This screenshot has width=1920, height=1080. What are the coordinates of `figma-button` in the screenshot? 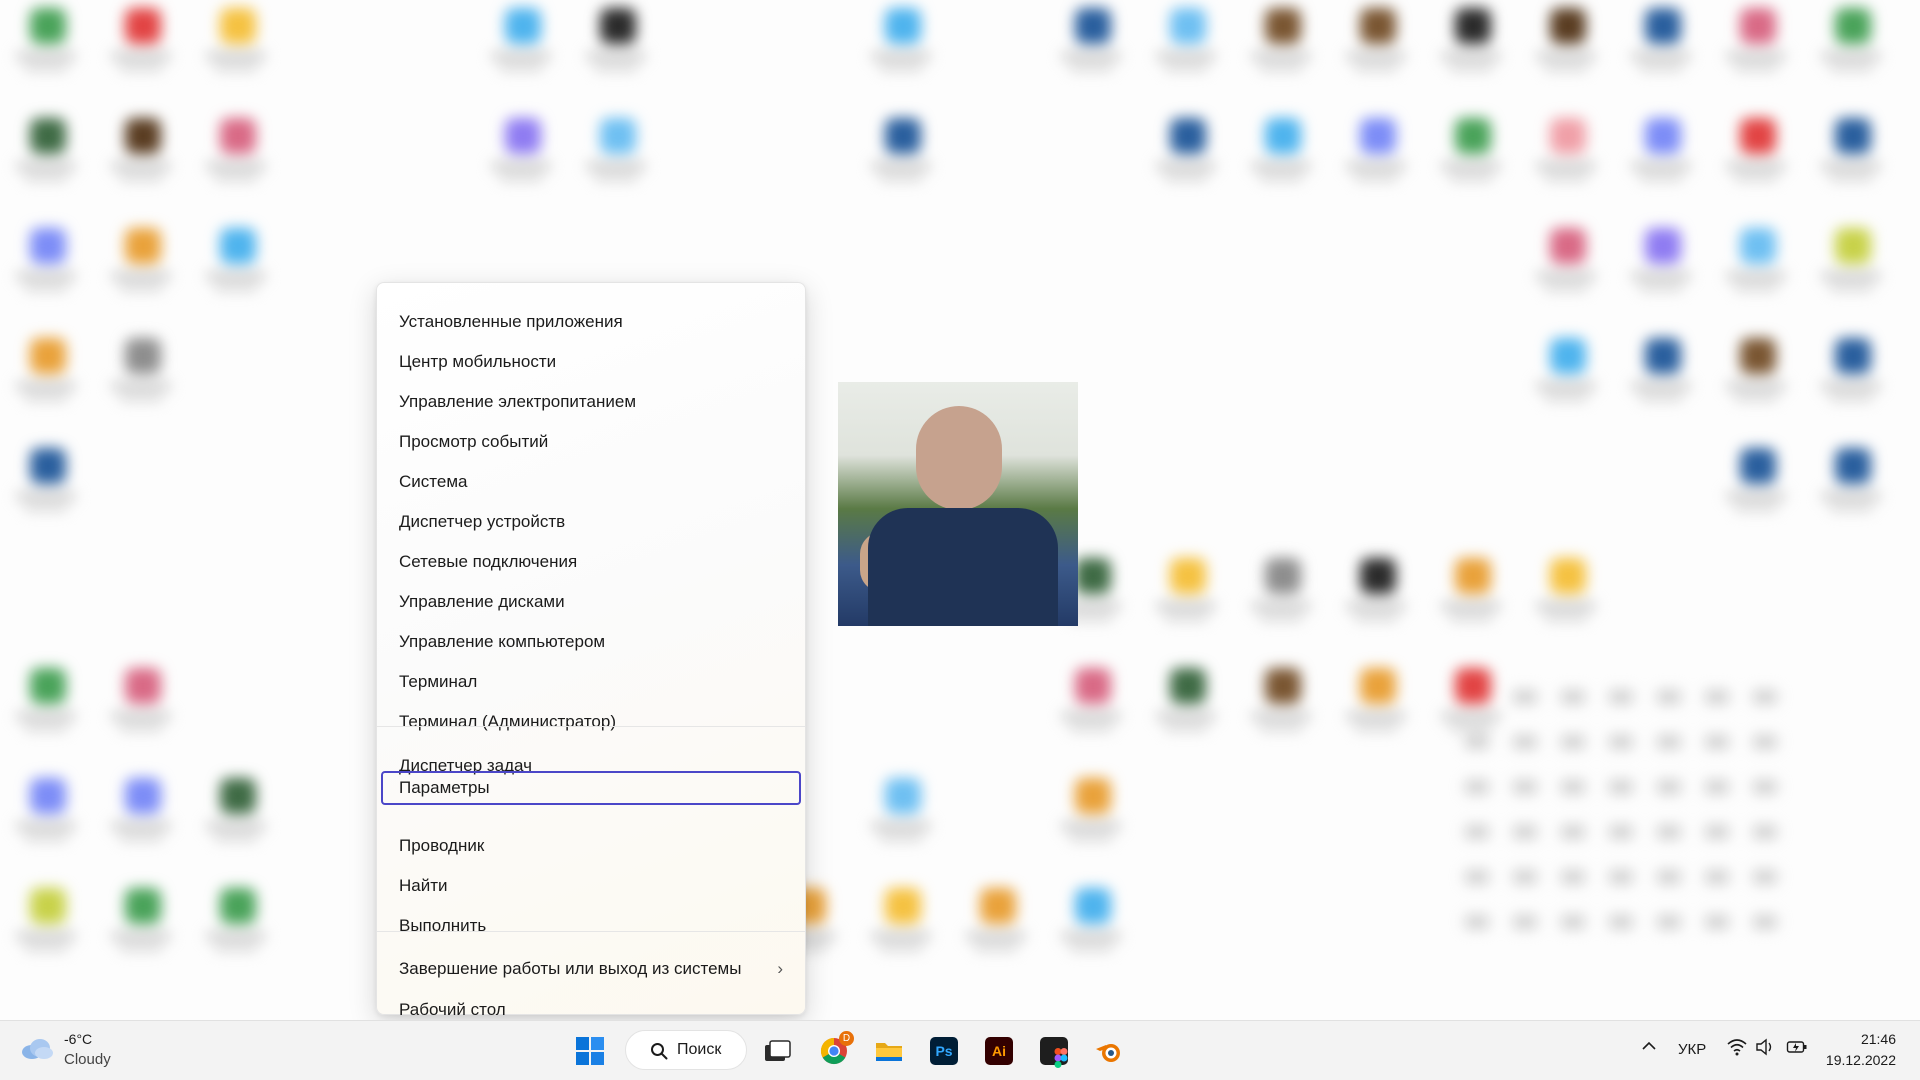 It's located at (1054, 1051).